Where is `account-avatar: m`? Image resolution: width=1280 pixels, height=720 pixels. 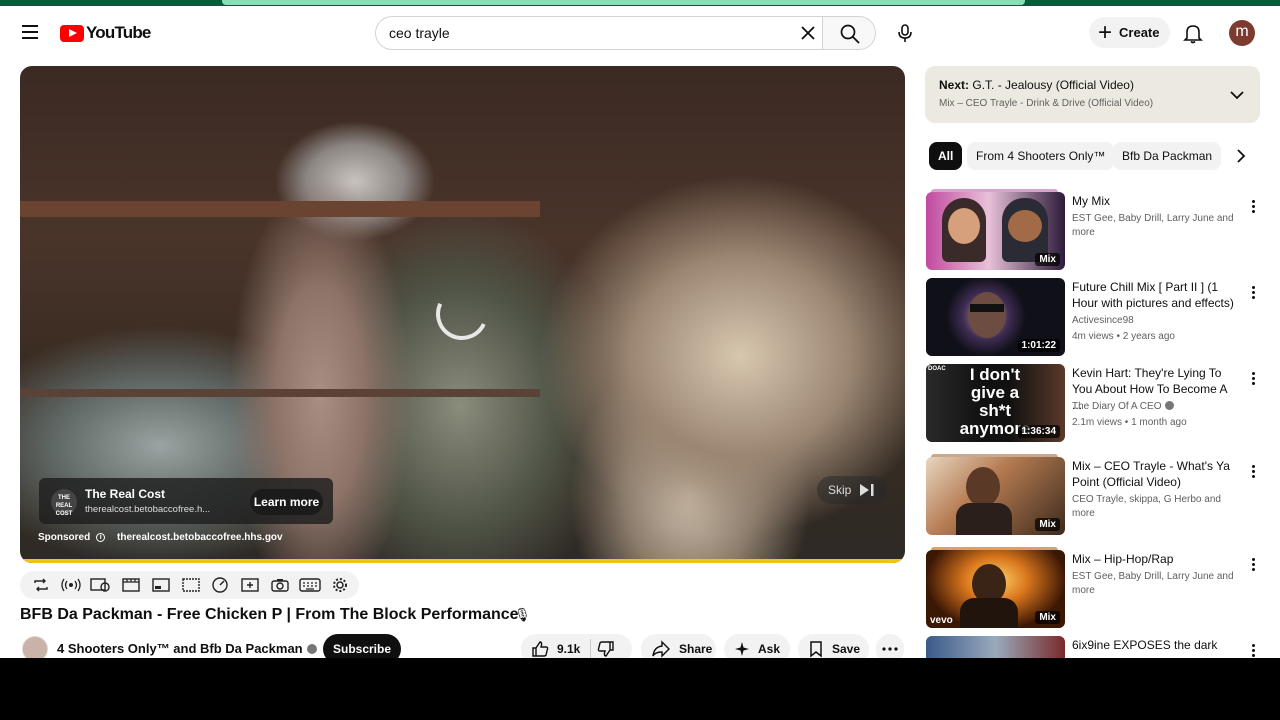 account-avatar: m is located at coordinates (1242, 33).